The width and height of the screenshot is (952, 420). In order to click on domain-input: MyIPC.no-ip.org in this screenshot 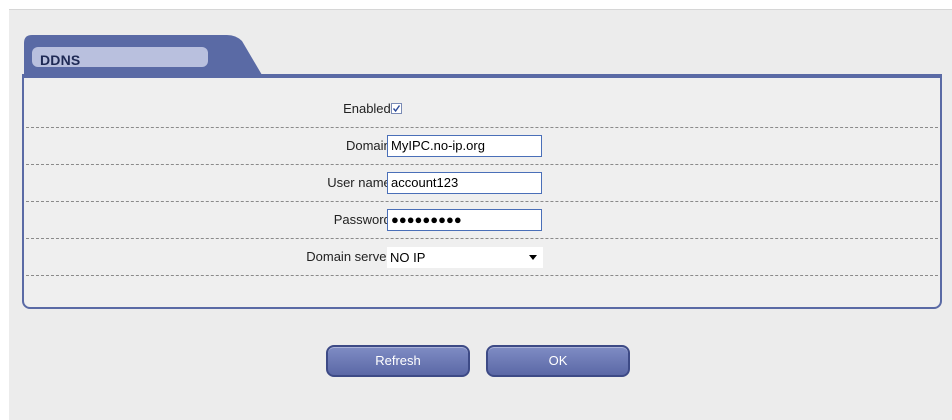, I will do `click(464, 146)`.